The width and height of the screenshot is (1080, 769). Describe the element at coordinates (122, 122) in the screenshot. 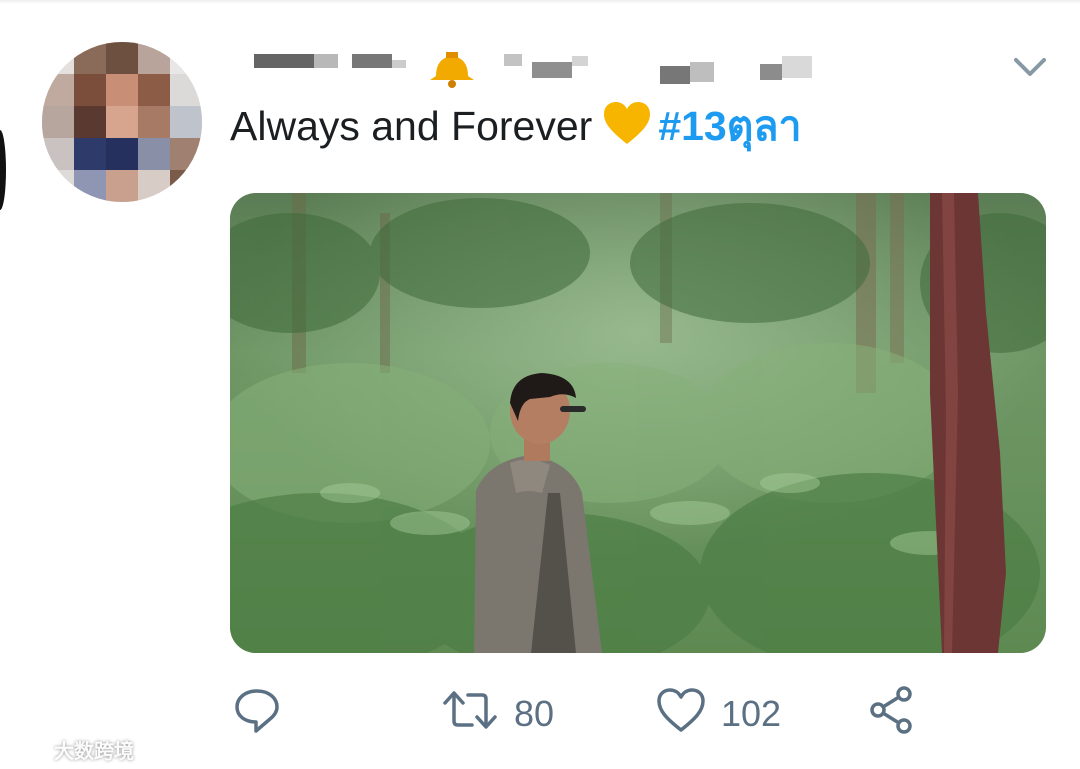

I see `avatar` at that location.